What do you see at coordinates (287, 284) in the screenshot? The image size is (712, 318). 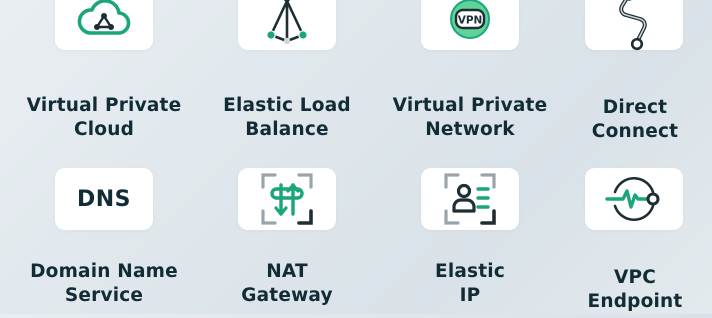 I see `service-label: NAT Gateway` at bounding box center [287, 284].